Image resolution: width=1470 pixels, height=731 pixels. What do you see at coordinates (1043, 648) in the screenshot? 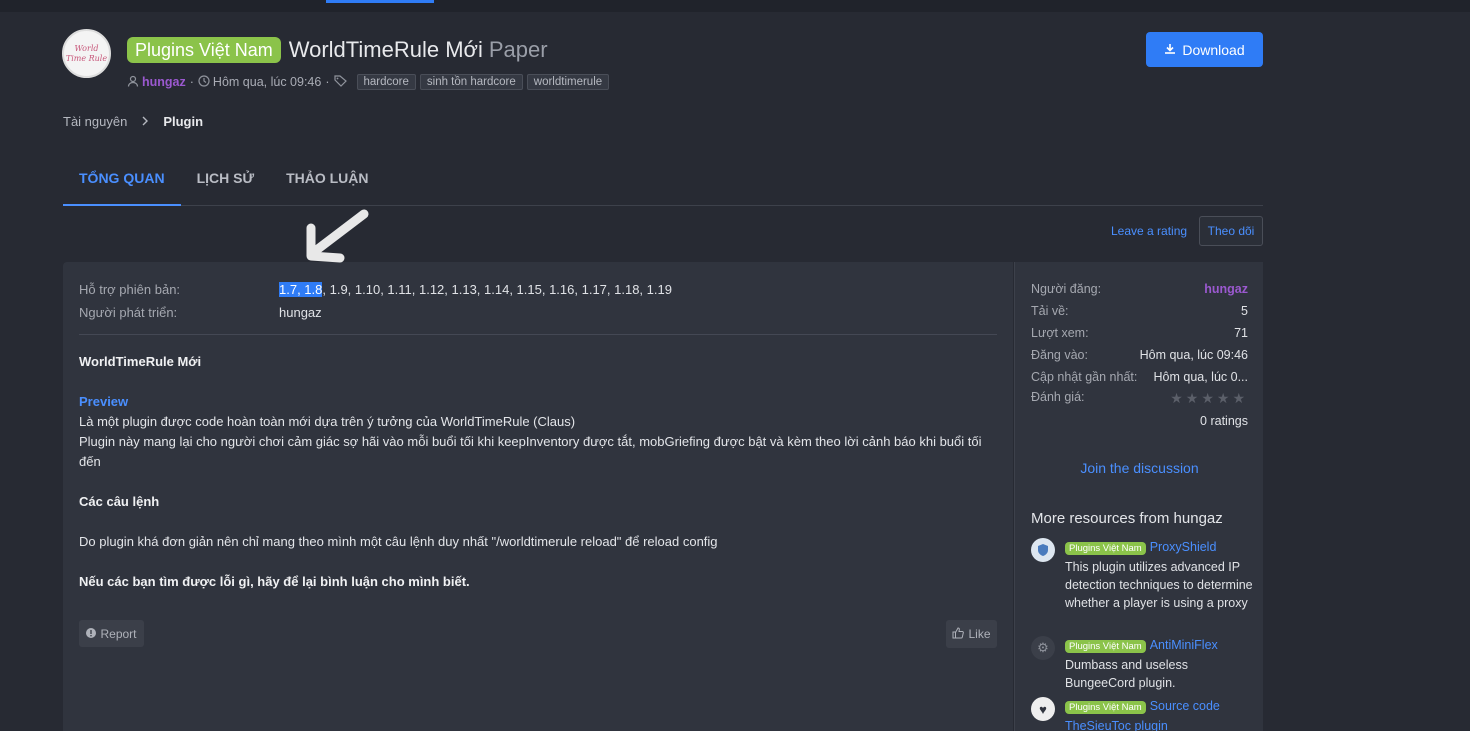
I see `gear-icon: ⚙` at bounding box center [1043, 648].